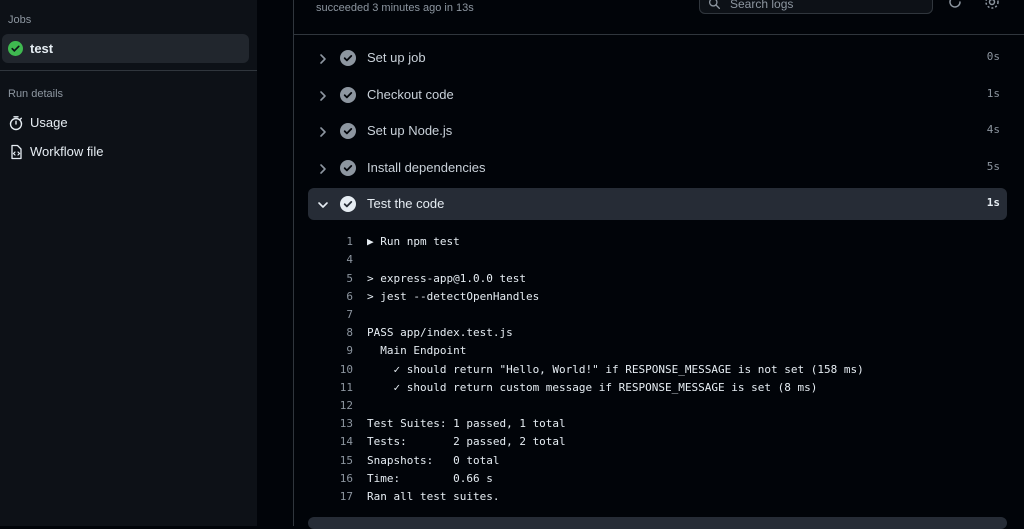 Image resolution: width=1024 pixels, height=529 pixels. Describe the element at coordinates (49, 122) in the screenshot. I see `sidebar-item-label: Usage` at that location.